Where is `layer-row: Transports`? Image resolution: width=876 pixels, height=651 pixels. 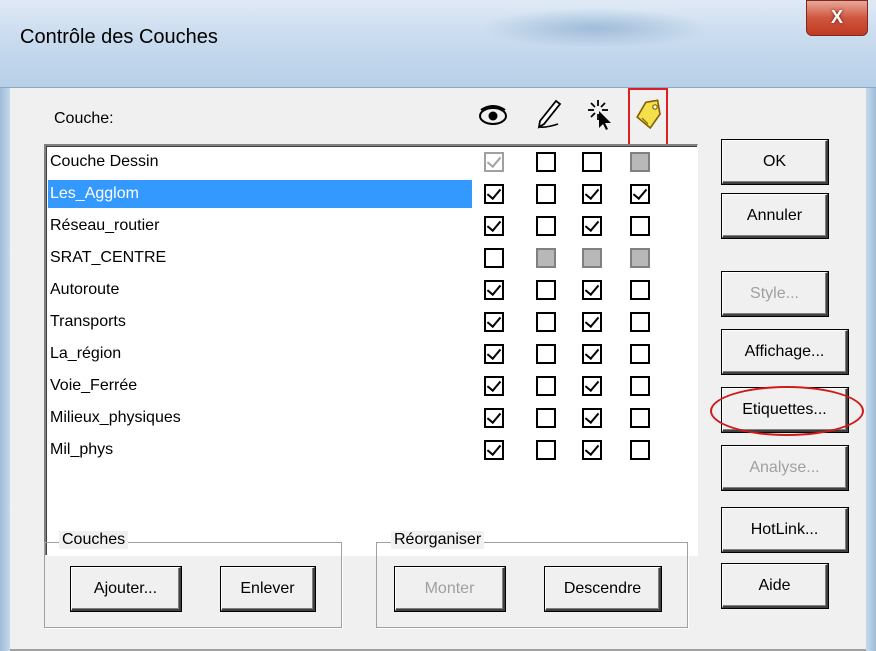
layer-row: Transports is located at coordinates (371, 322).